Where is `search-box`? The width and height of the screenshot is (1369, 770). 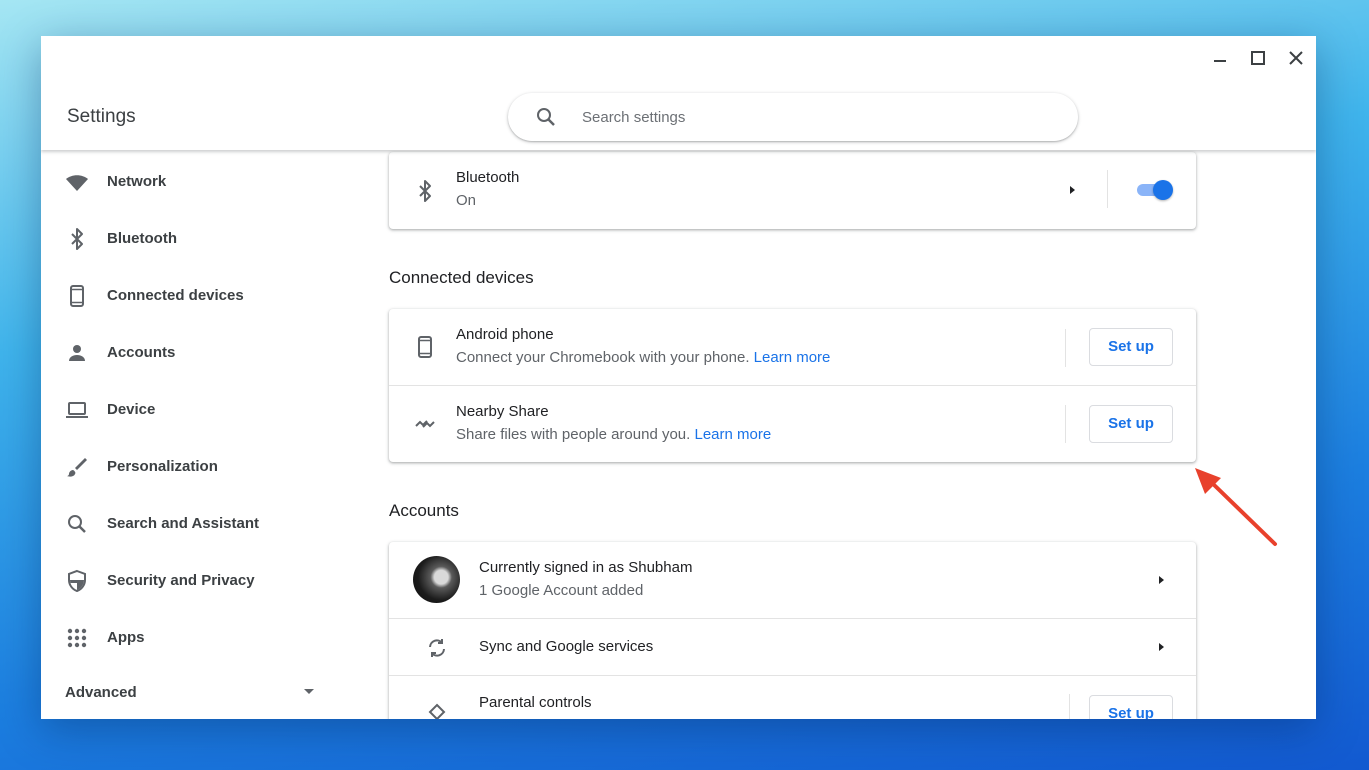
search-box is located at coordinates (793, 117).